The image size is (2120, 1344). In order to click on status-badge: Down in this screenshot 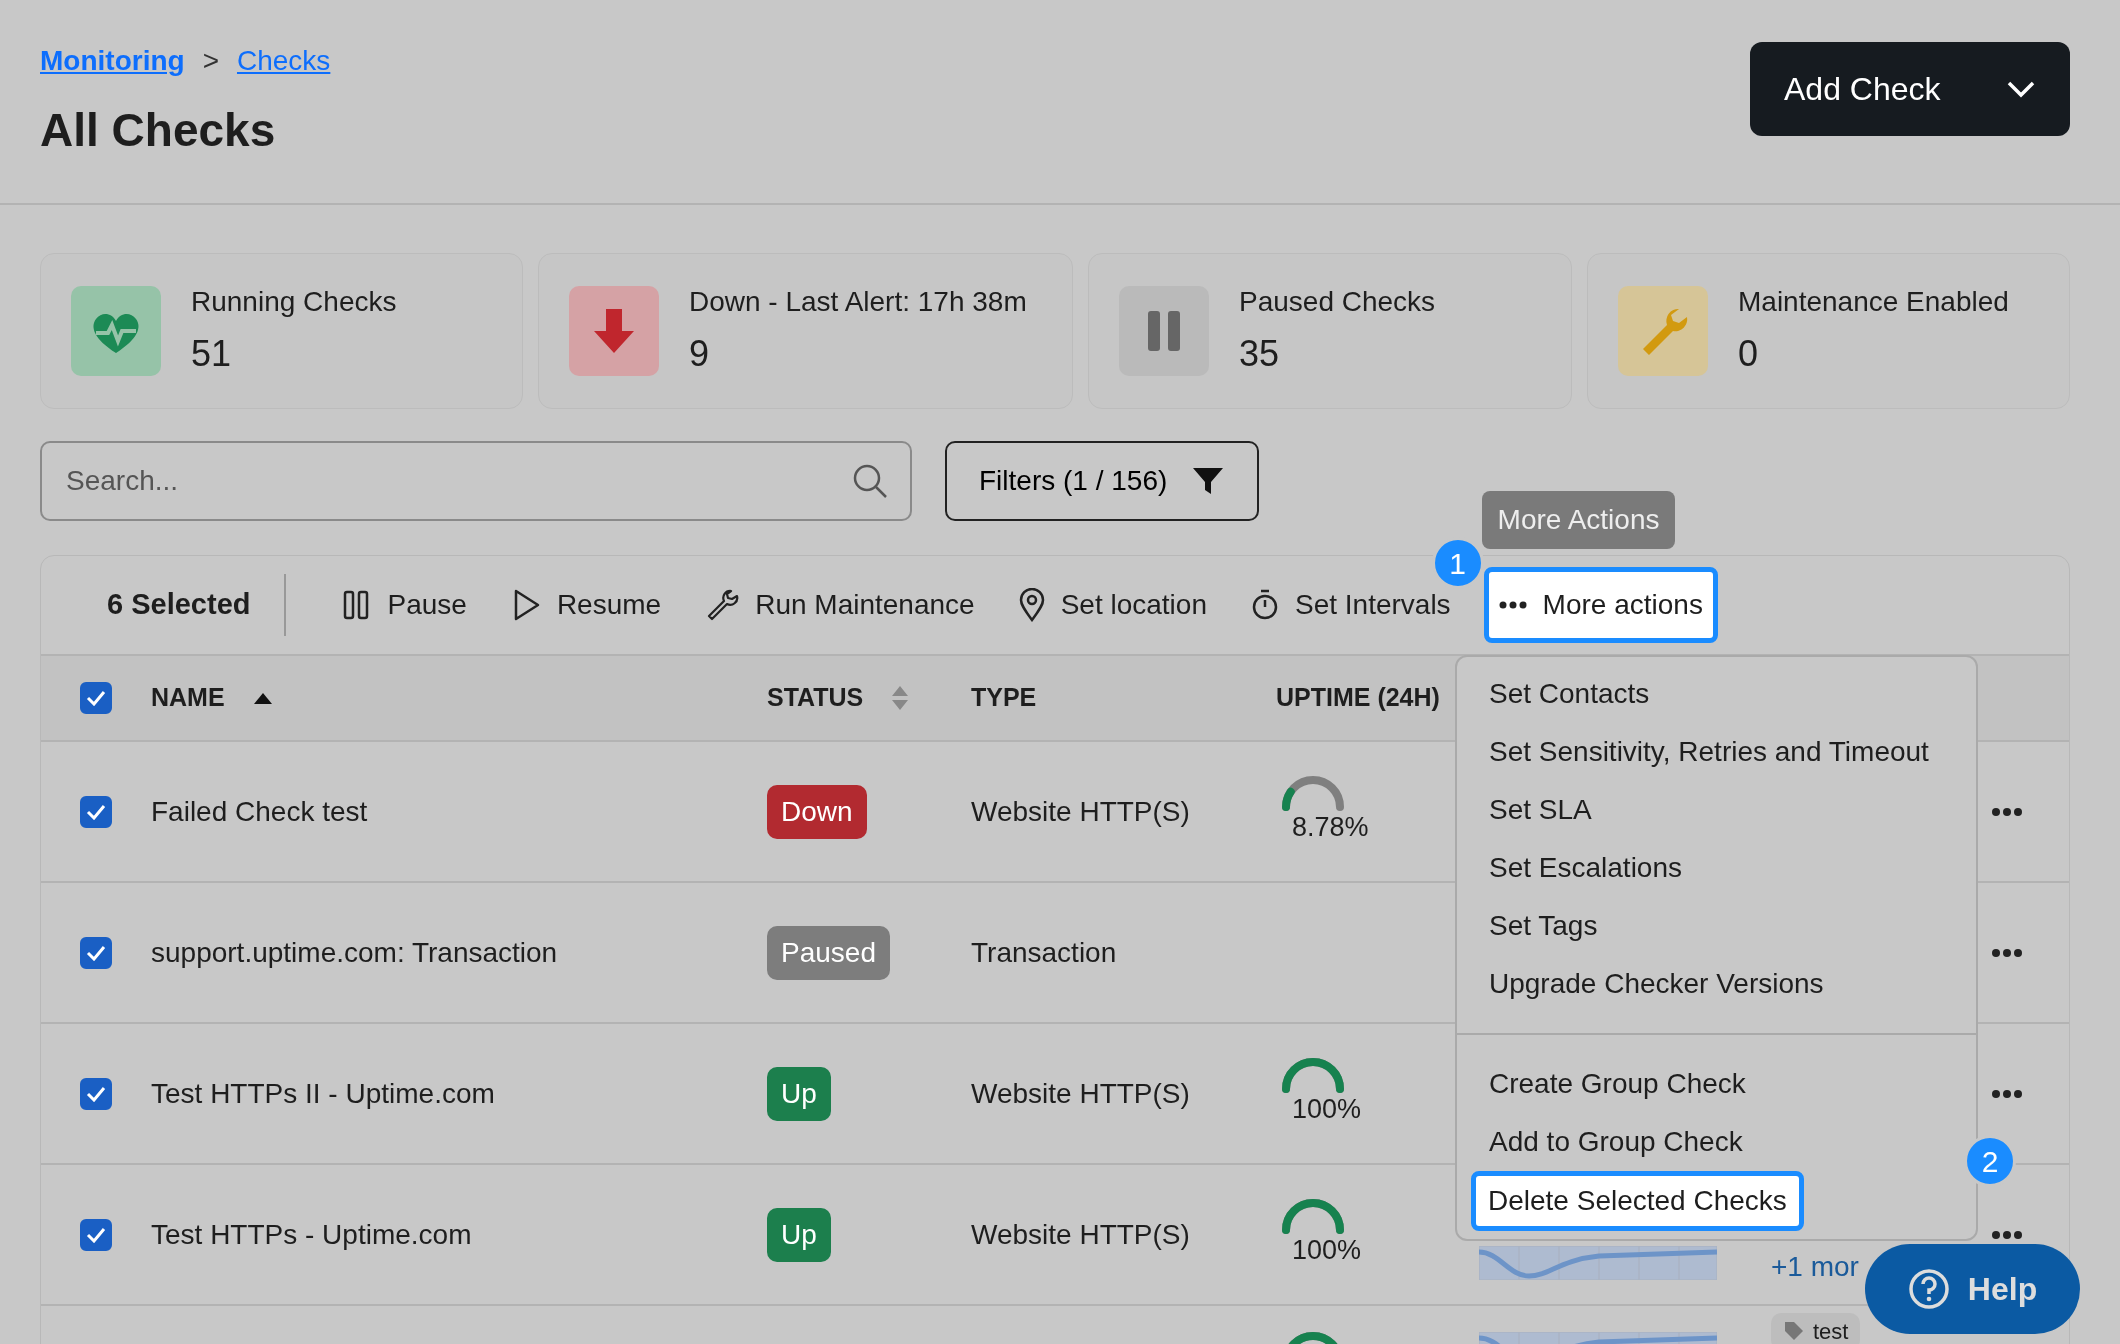, I will do `click(817, 811)`.